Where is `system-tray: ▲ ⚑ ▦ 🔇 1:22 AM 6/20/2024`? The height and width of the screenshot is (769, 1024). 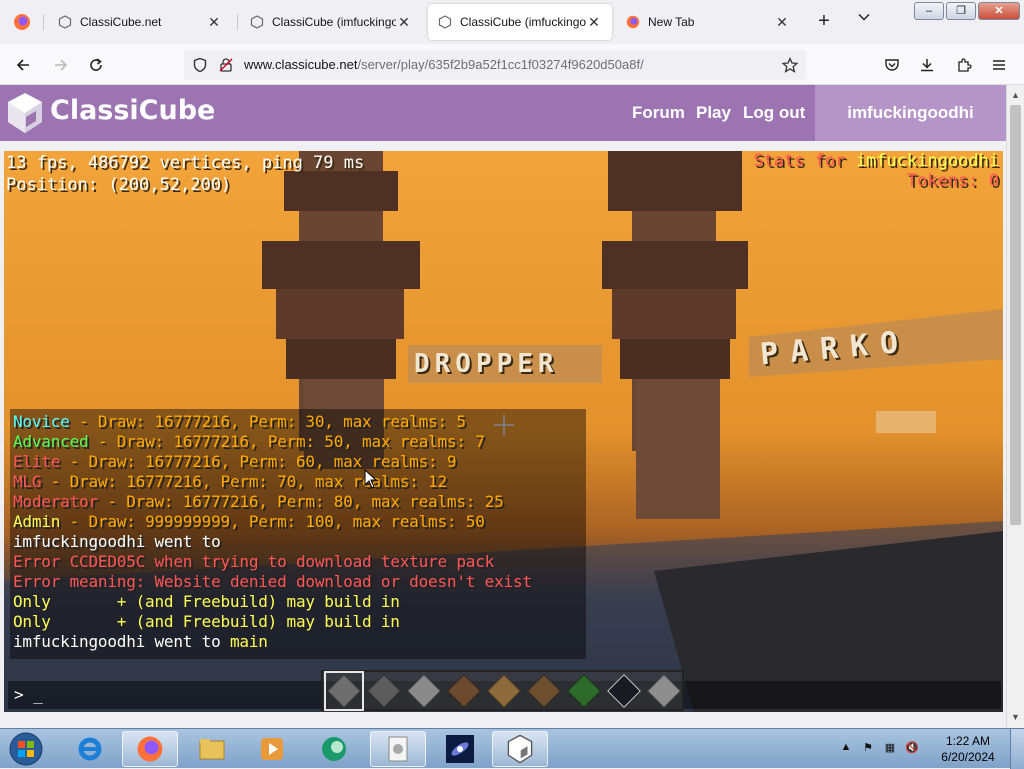 system-tray: ▲ ⚑ ▦ 🔇 1:22 AM 6/20/2024 is located at coordinates (931, 749).